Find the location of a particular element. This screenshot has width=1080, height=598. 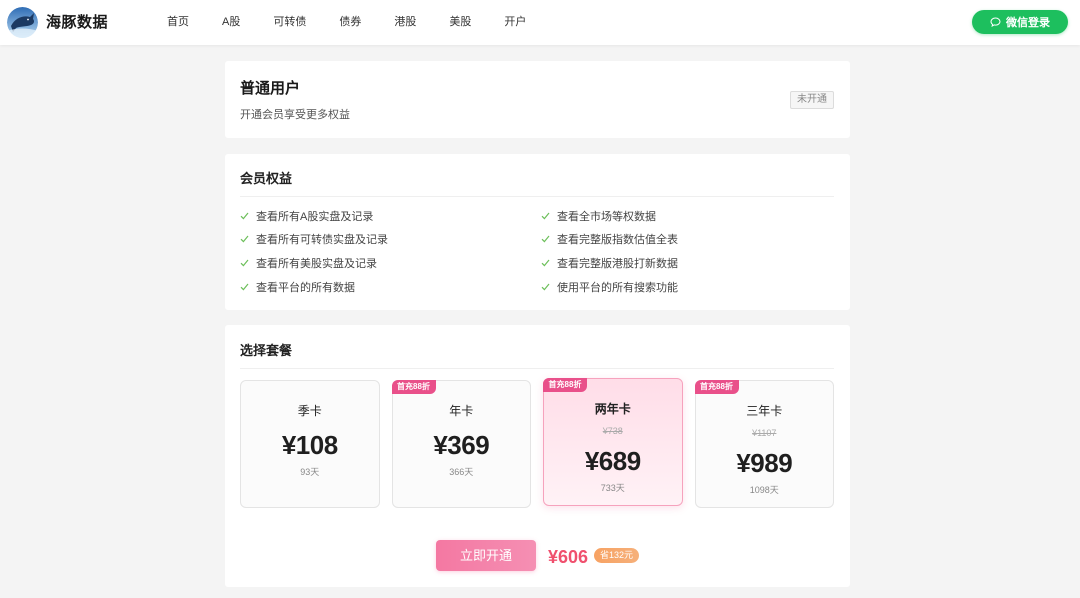

benefit-item: 查看所有美股实盘及记录 is located at coordinates (390, 263).